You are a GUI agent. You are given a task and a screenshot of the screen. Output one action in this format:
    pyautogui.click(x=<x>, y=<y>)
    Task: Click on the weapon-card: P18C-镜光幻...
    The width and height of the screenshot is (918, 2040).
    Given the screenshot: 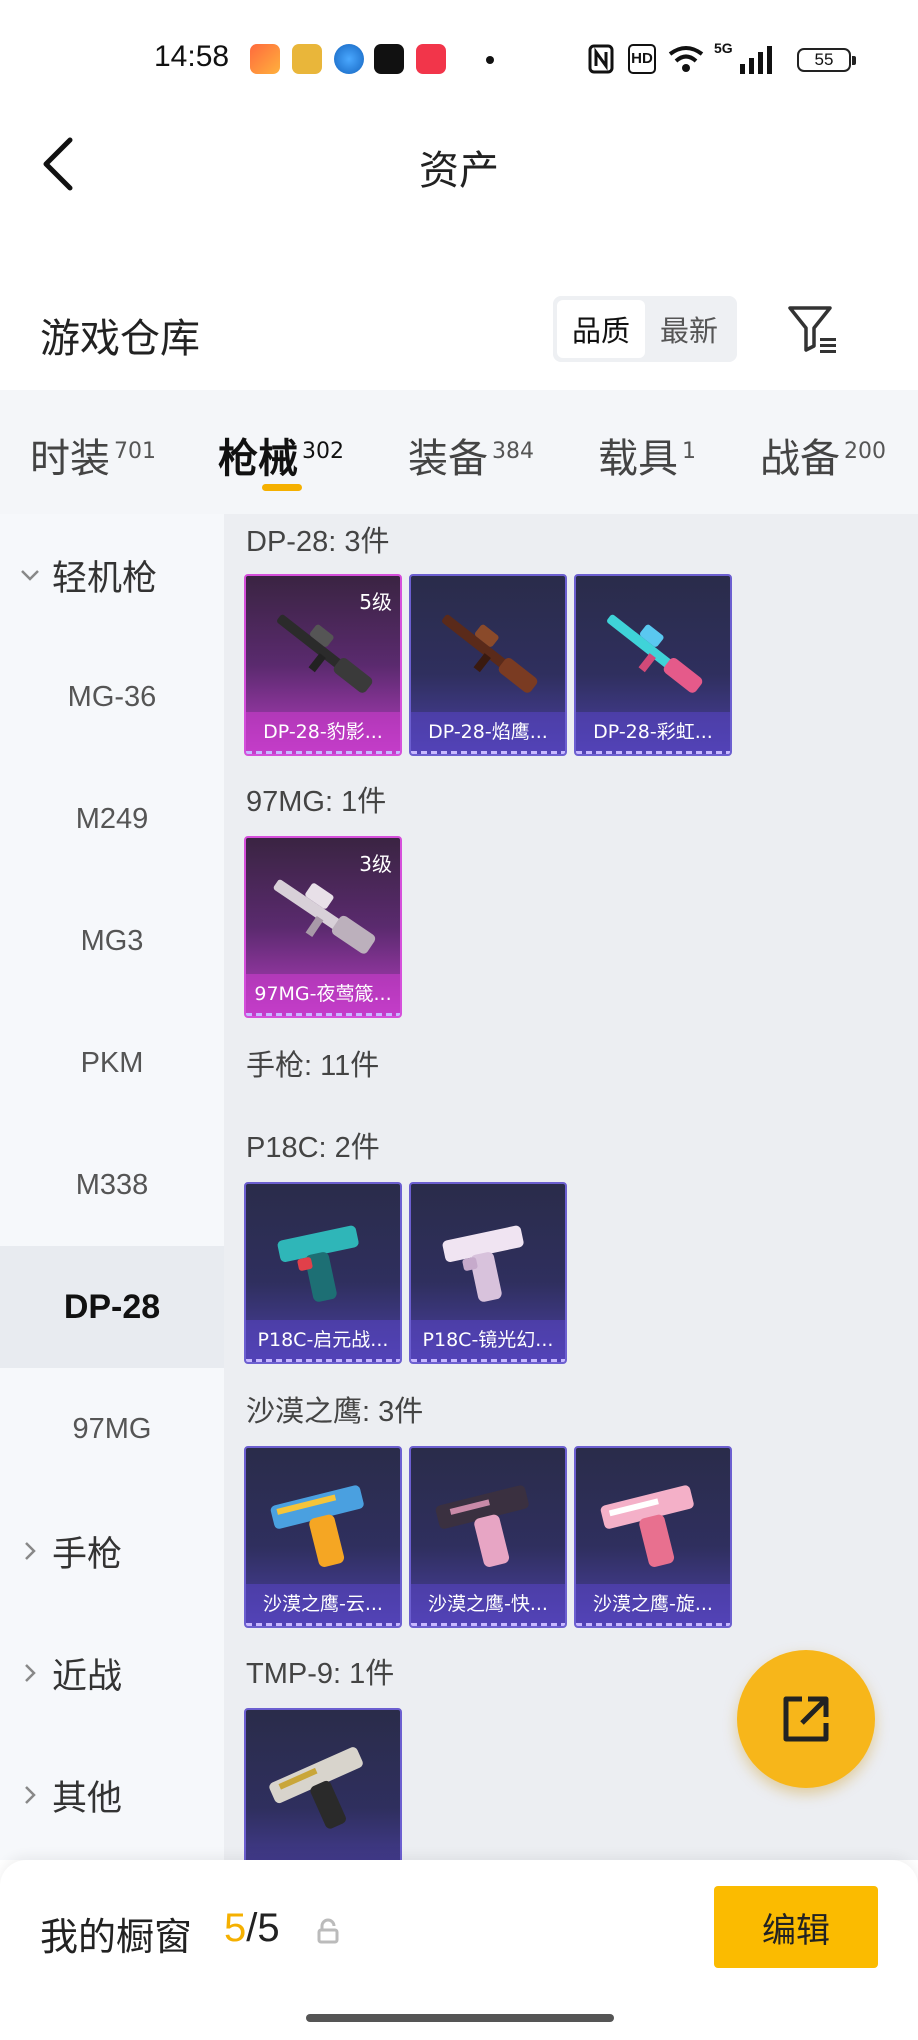 What is the action you would take?
    pyautogui.click(x=488, y=1273)
    